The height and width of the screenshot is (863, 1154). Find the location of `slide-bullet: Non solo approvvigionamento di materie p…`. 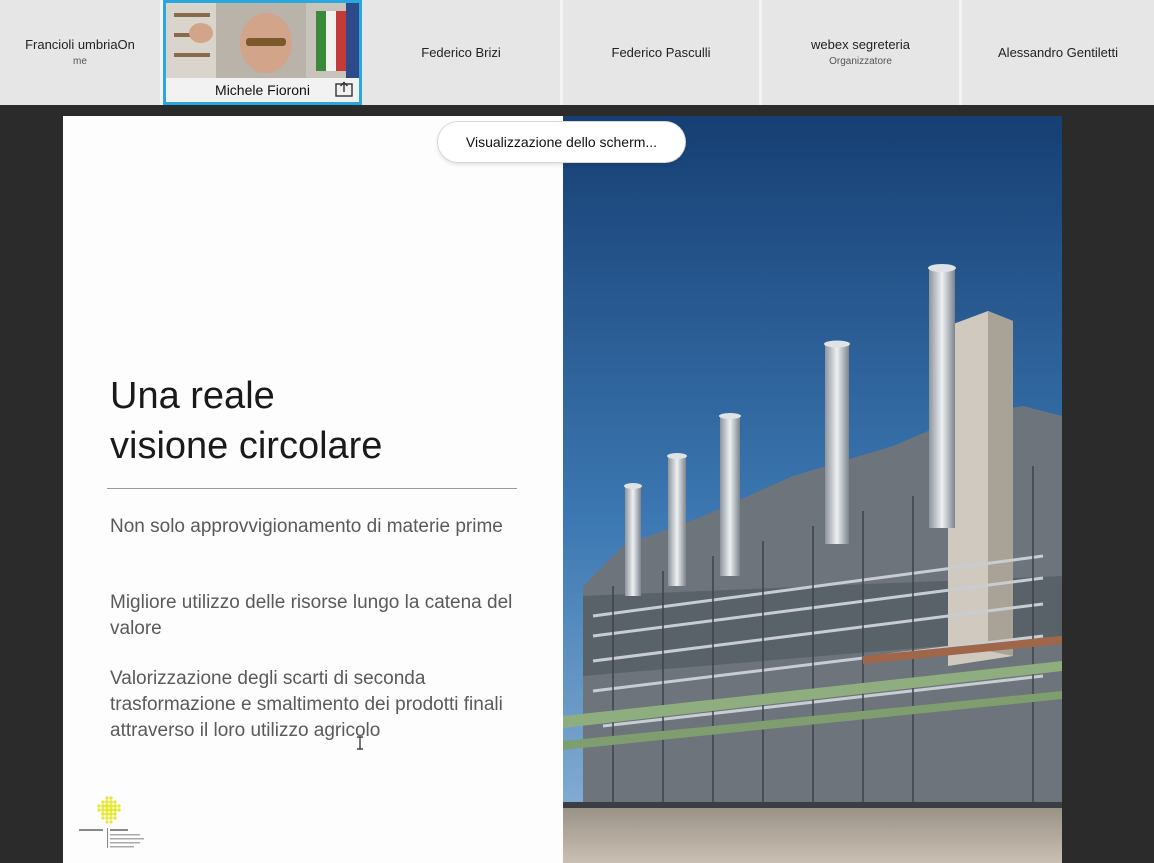

slide-bullet: Non solo approvvigionamento di materie p… is located at coordinates (306, 526).